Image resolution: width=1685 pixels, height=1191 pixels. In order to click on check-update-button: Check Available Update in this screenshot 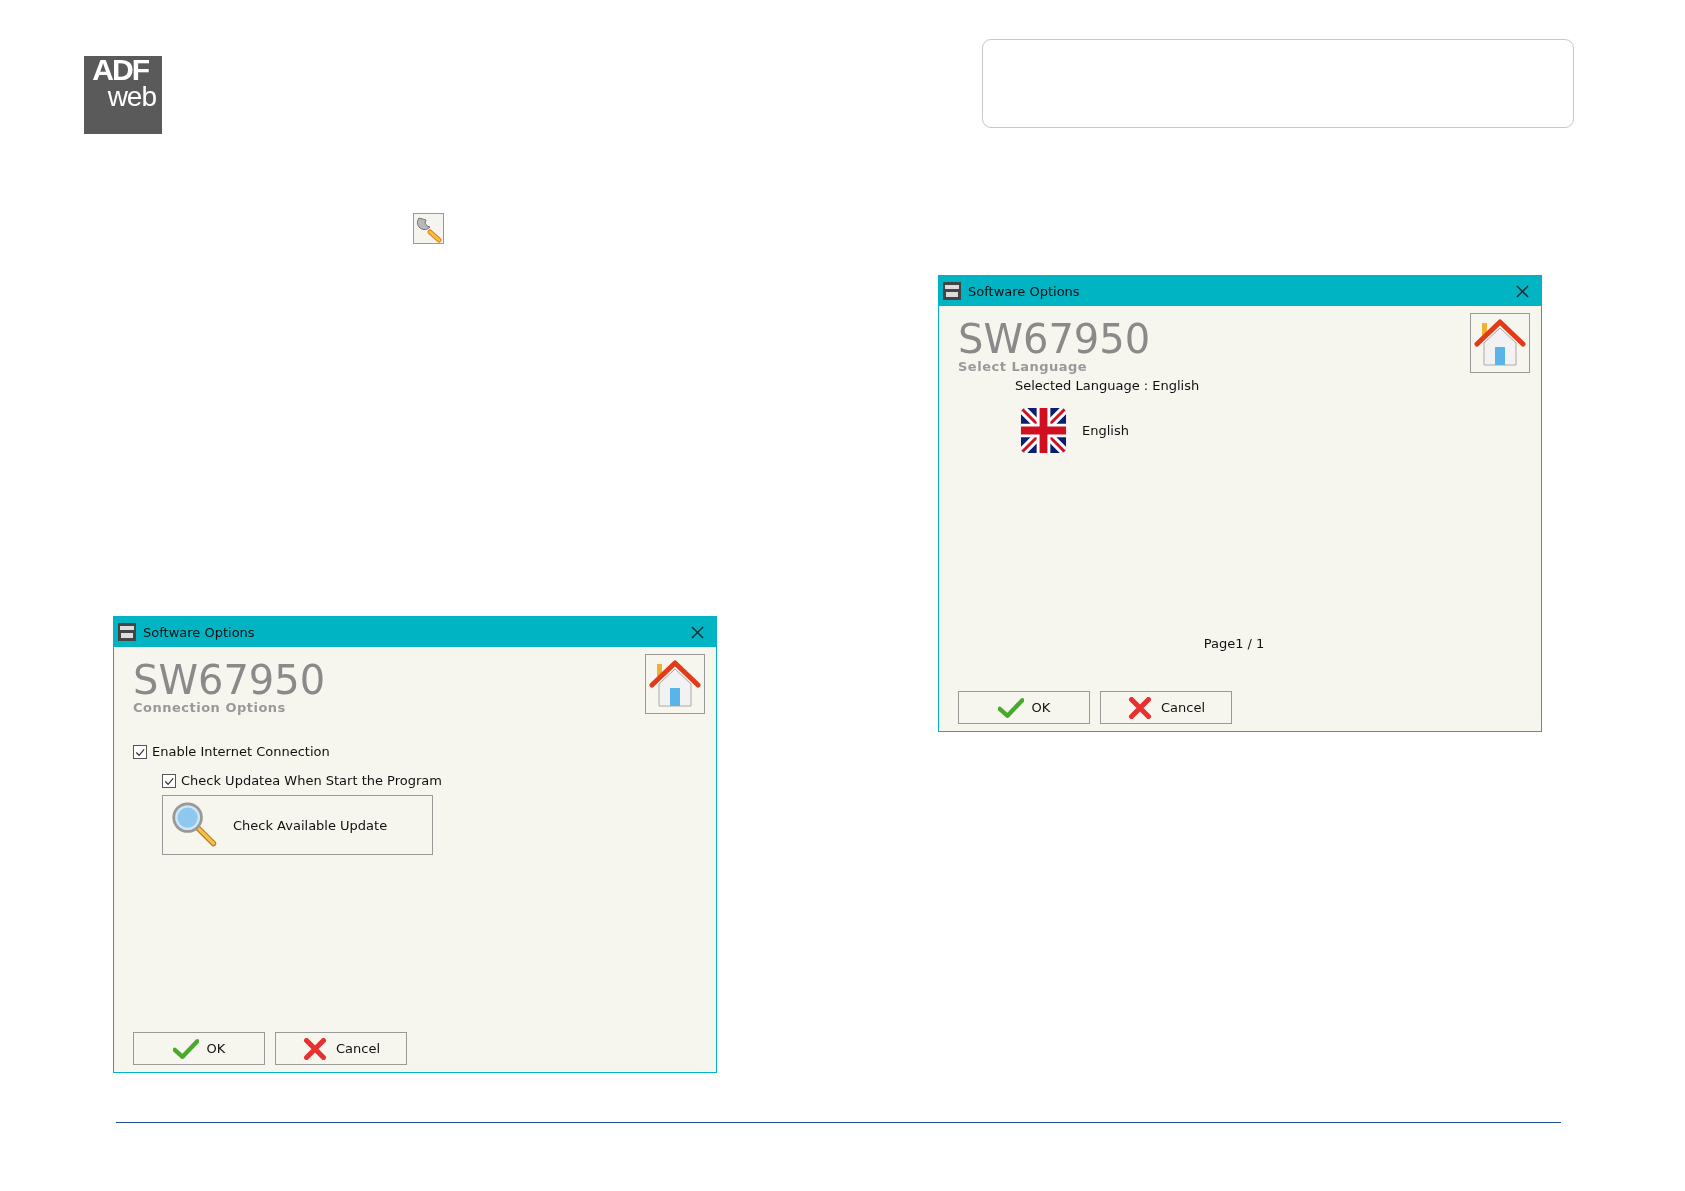, I will do `click(297, 825)`.